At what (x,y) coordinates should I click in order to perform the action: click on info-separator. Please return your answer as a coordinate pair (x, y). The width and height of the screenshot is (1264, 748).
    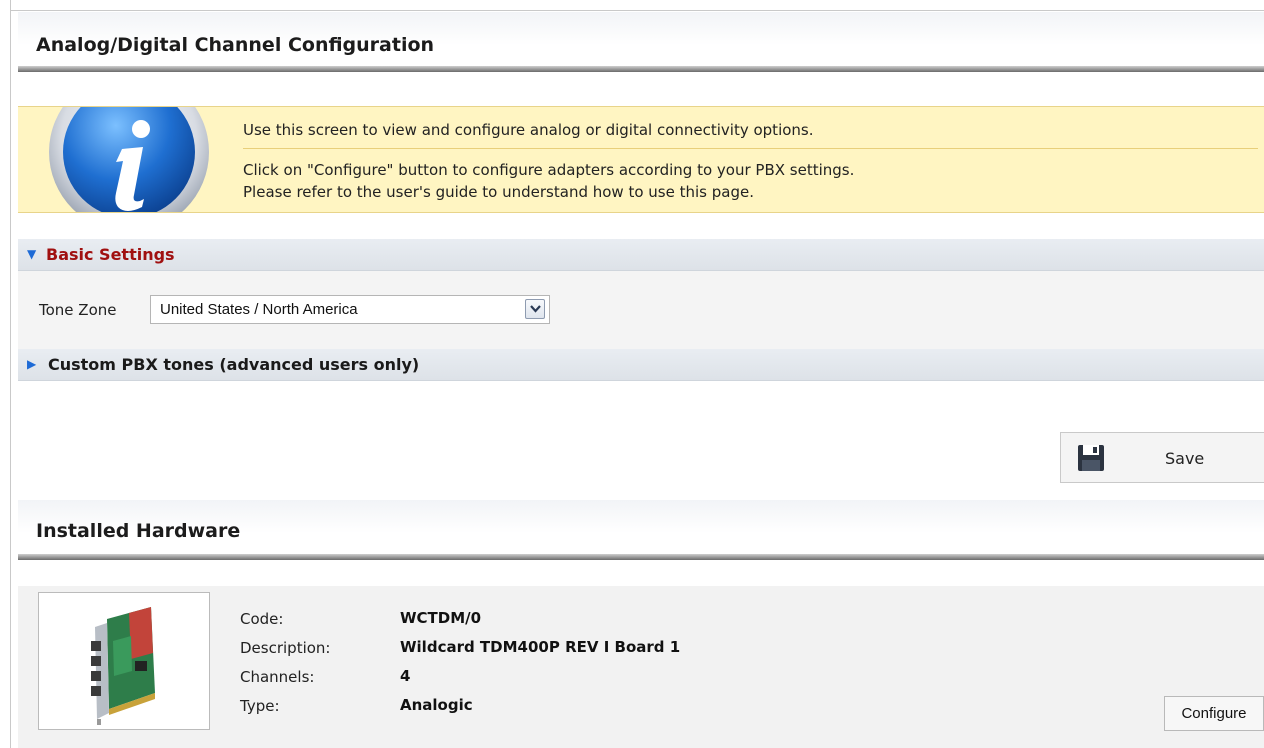
    Looking at the image, I should click on (750, 148).